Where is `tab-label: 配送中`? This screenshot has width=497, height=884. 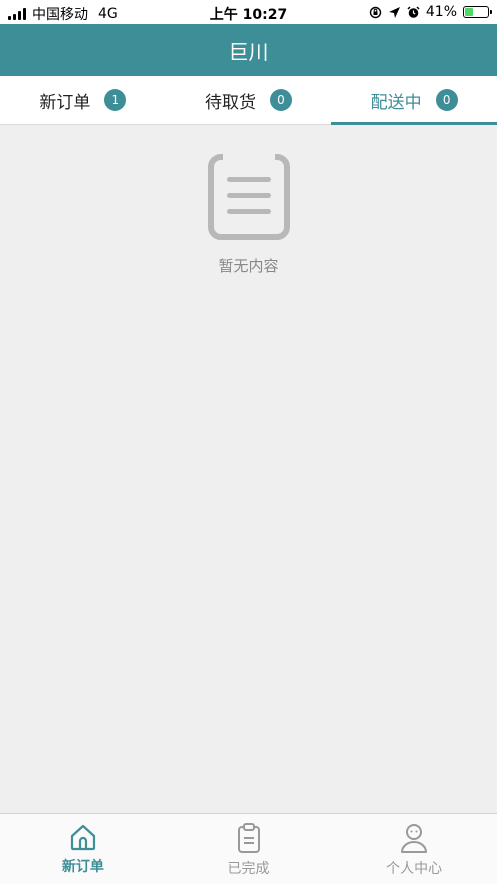 tab-label: 配送中 is located at coordinates (396, 102).